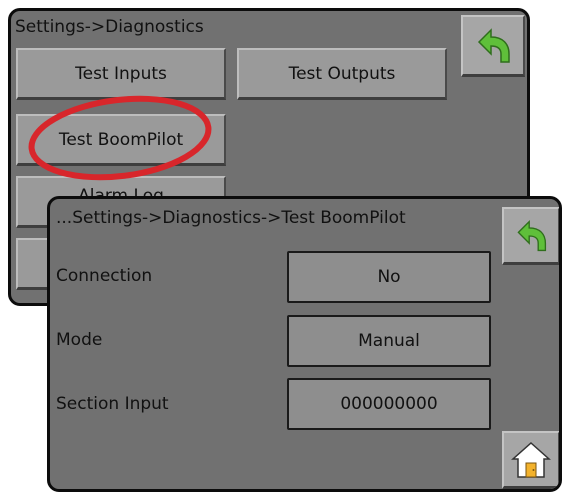  Describe the element at coordinates (231, 218) in the screenshot. I see `page-title: ...Settings->Diagnostics->Test BoomPilot` at that location.